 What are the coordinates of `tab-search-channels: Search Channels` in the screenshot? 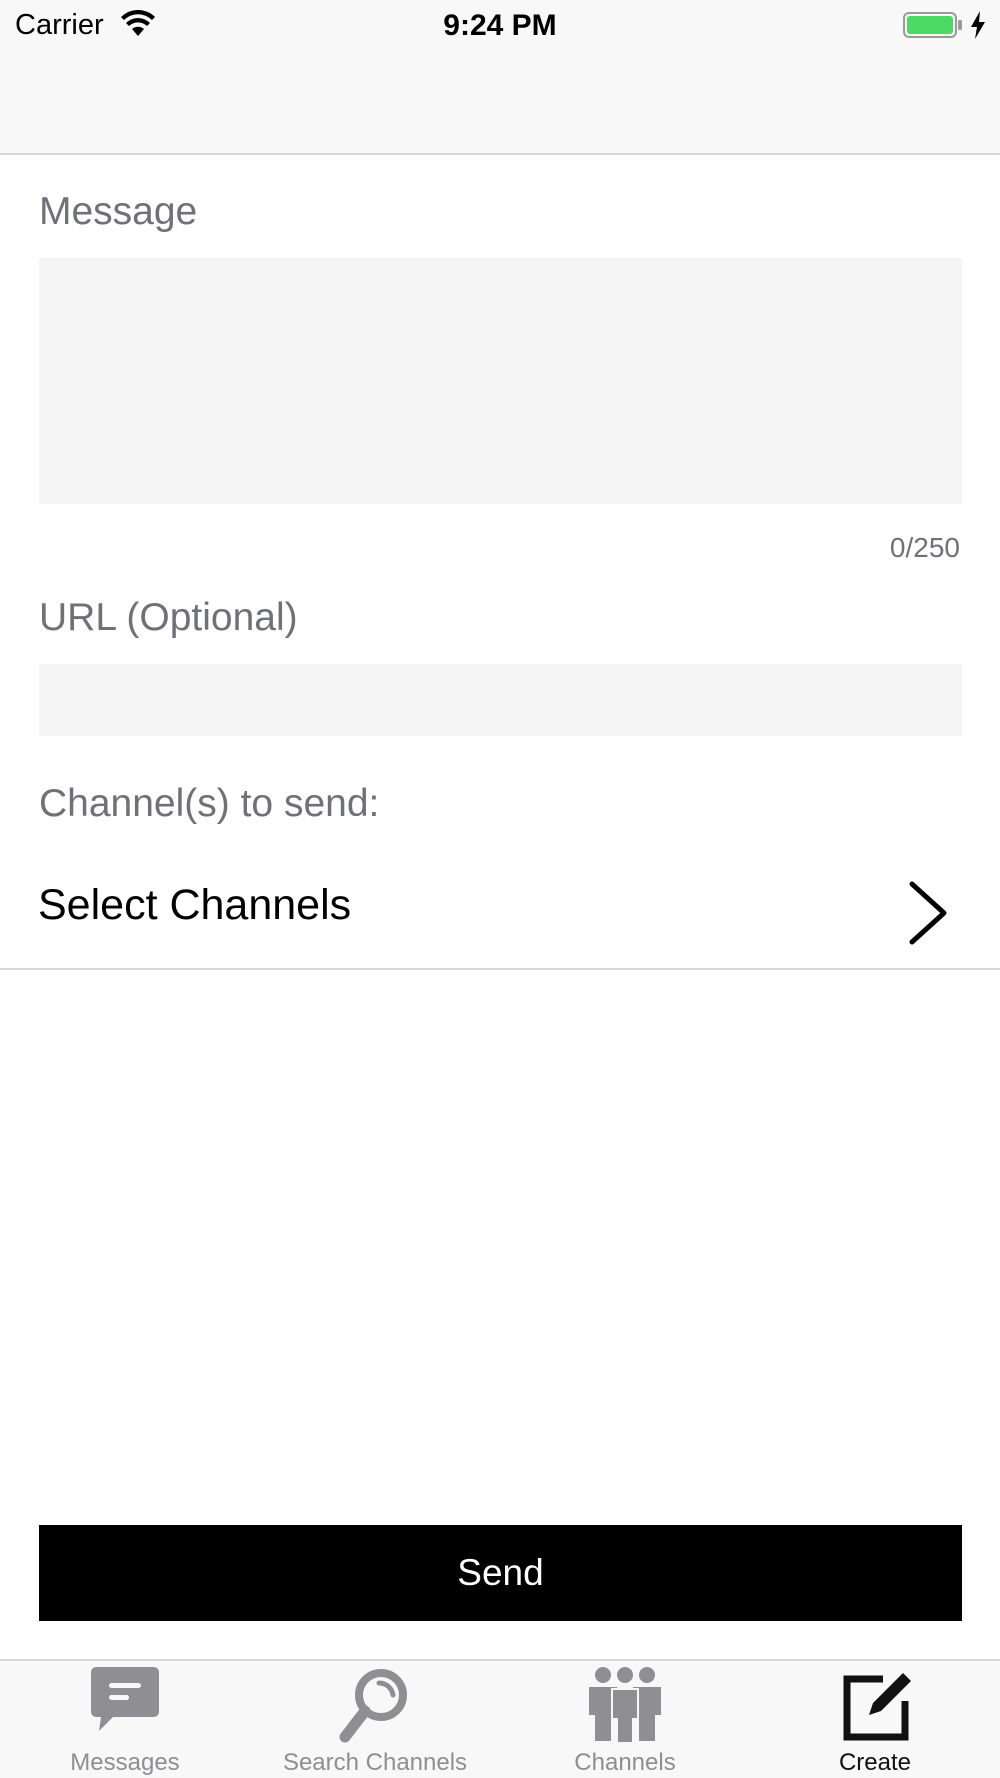 It's located at (375, 1719).